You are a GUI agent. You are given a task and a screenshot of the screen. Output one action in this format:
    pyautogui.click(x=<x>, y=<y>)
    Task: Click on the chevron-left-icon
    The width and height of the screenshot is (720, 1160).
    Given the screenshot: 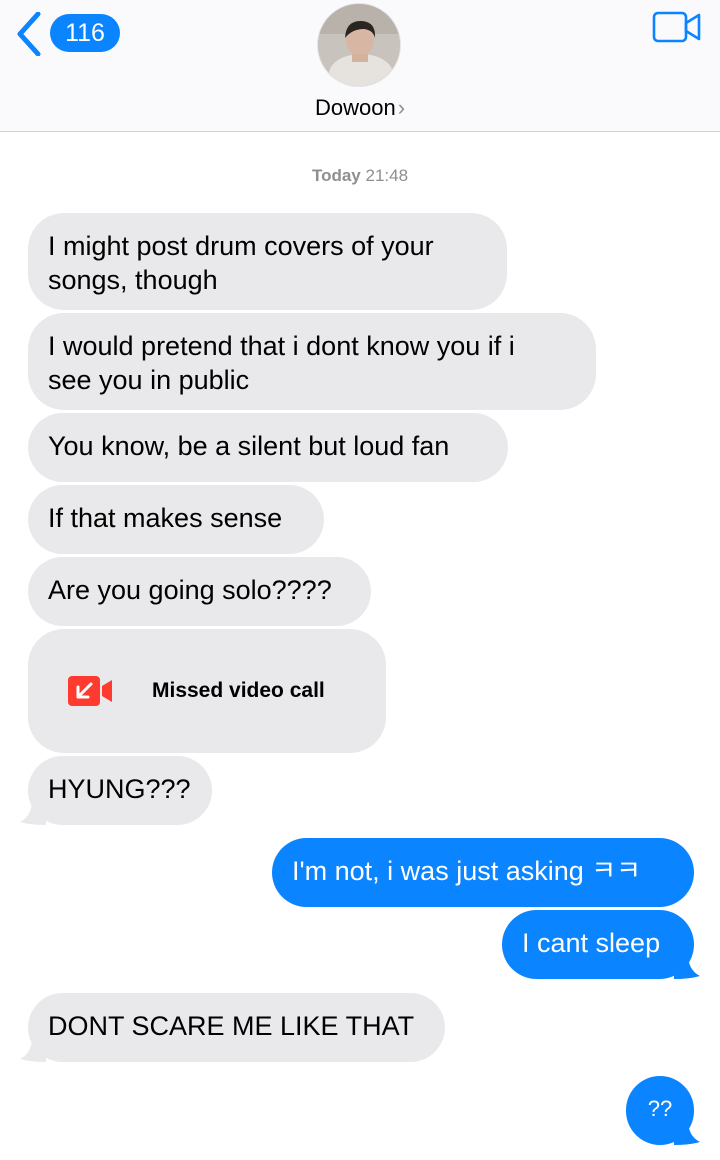 What is the action you would take?
    pyautogui.click(x=29, y=34)
    